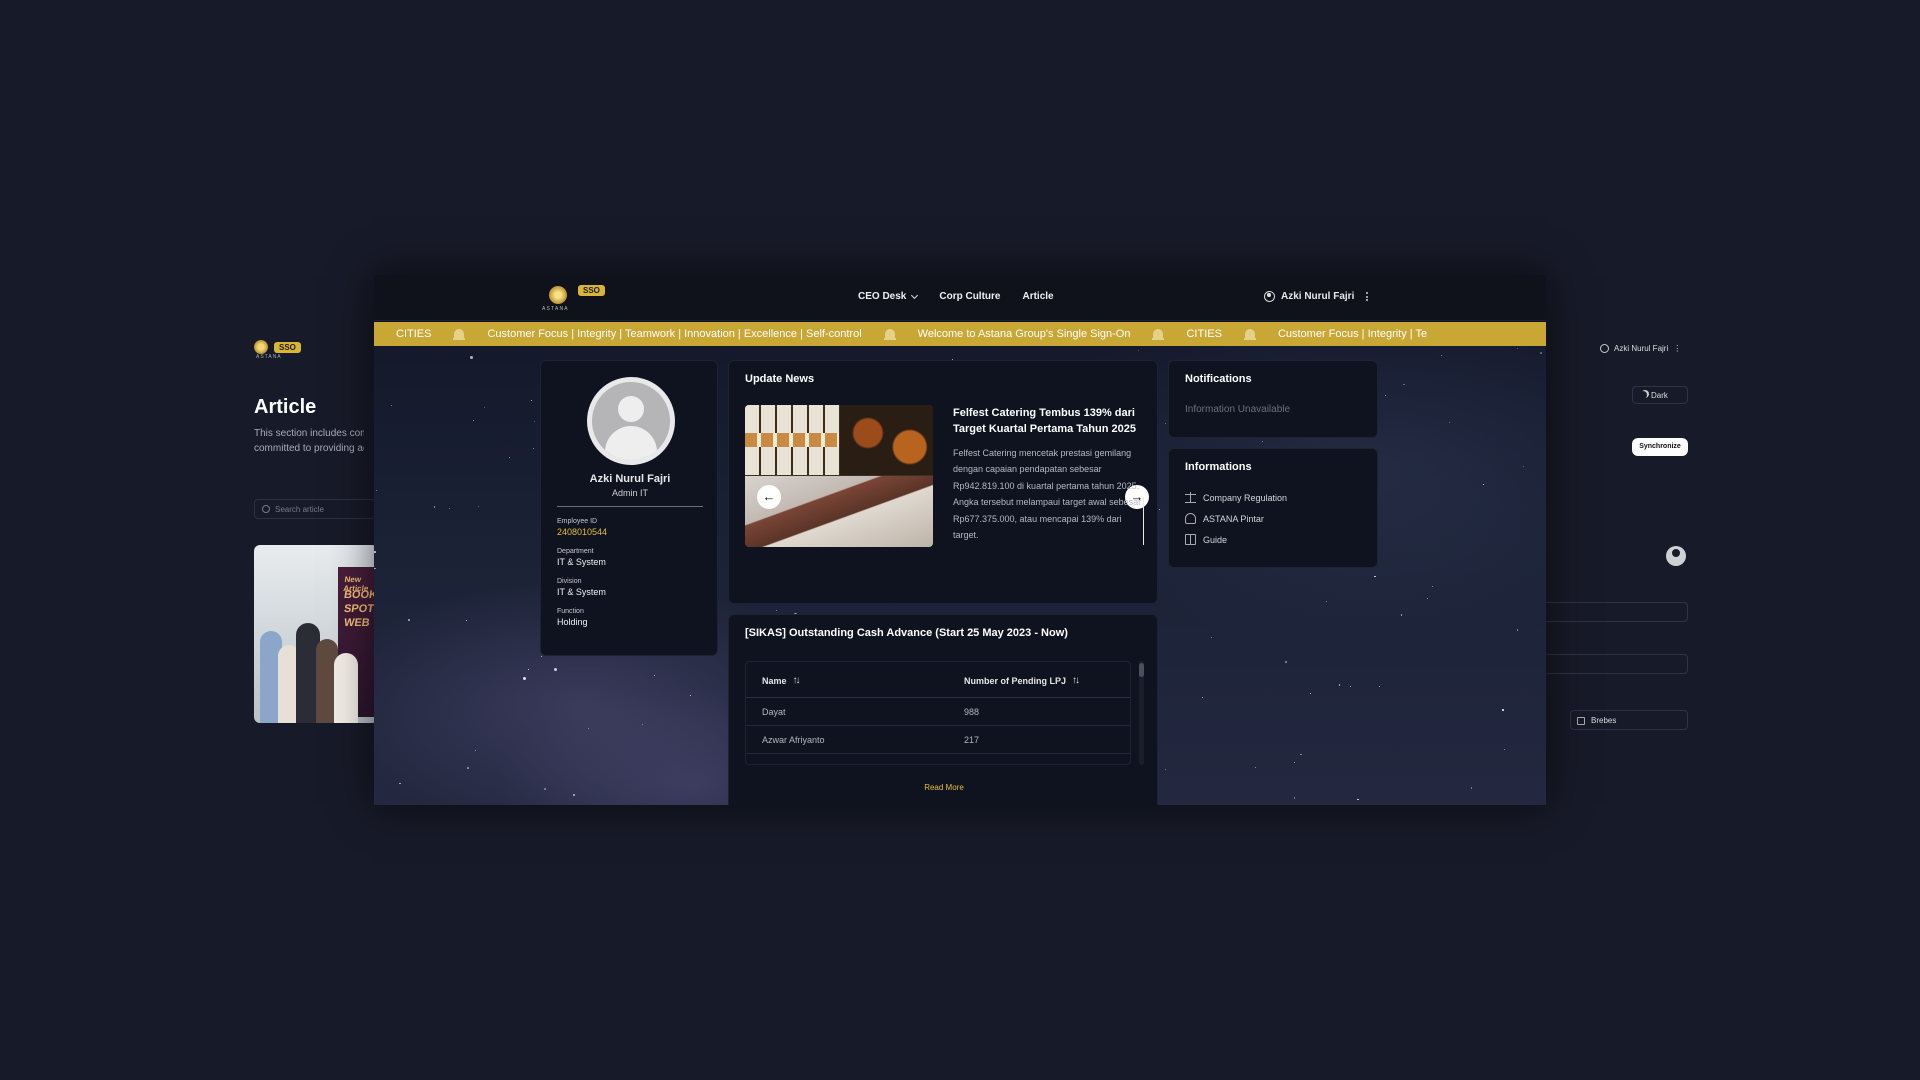  Describe the element at coordinates (1037, 296) in the screenshot. I see `nav-article: Article` at that location.